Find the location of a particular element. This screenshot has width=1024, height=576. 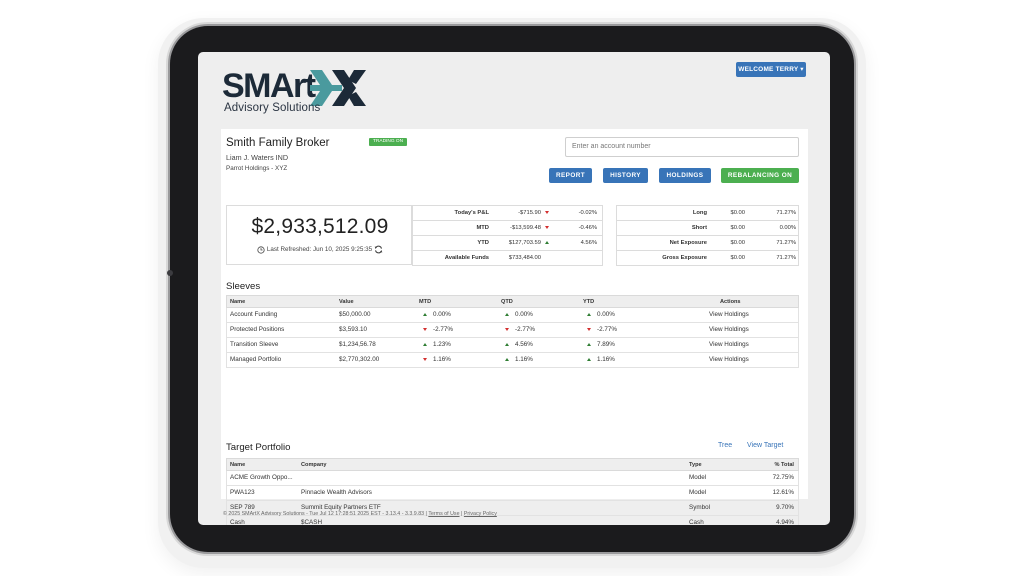

trading-status-badge: TRADING ON is located at coordinates (388, 142).